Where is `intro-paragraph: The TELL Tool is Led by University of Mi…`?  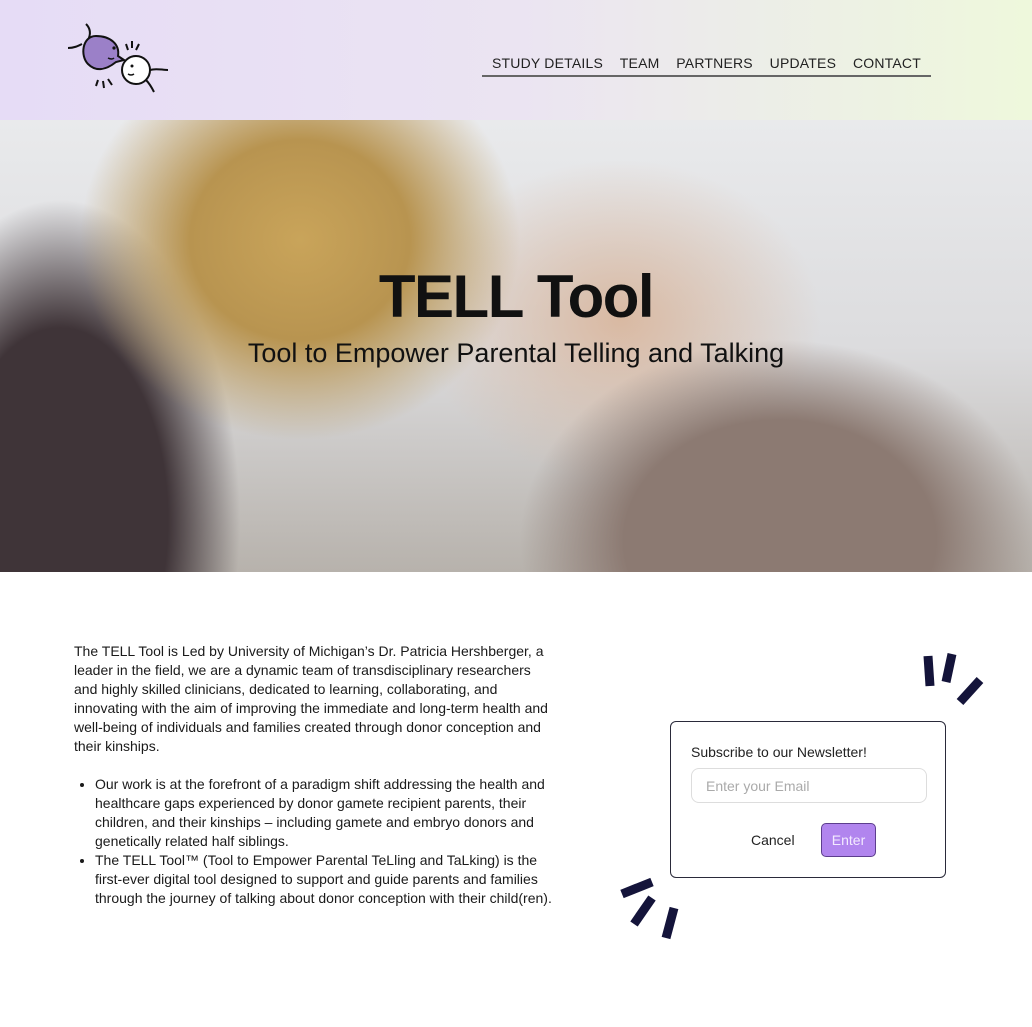 intro-paragraph: The TELL Tool is Led by University of Mi… is located at coordinates (311, 698).